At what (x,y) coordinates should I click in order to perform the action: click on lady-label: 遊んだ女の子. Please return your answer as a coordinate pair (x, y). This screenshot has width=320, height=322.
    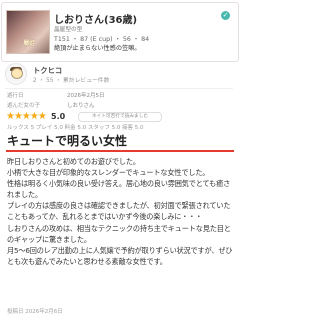
    Looking at the image, I should click on (24, 106).